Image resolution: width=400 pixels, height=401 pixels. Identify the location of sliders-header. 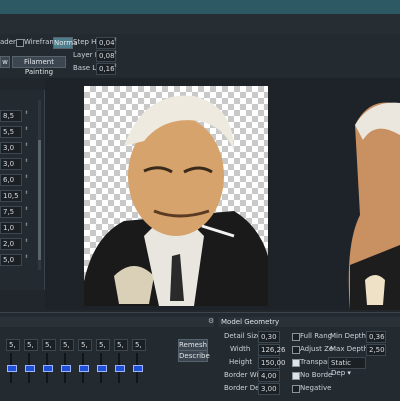
(107, 322).